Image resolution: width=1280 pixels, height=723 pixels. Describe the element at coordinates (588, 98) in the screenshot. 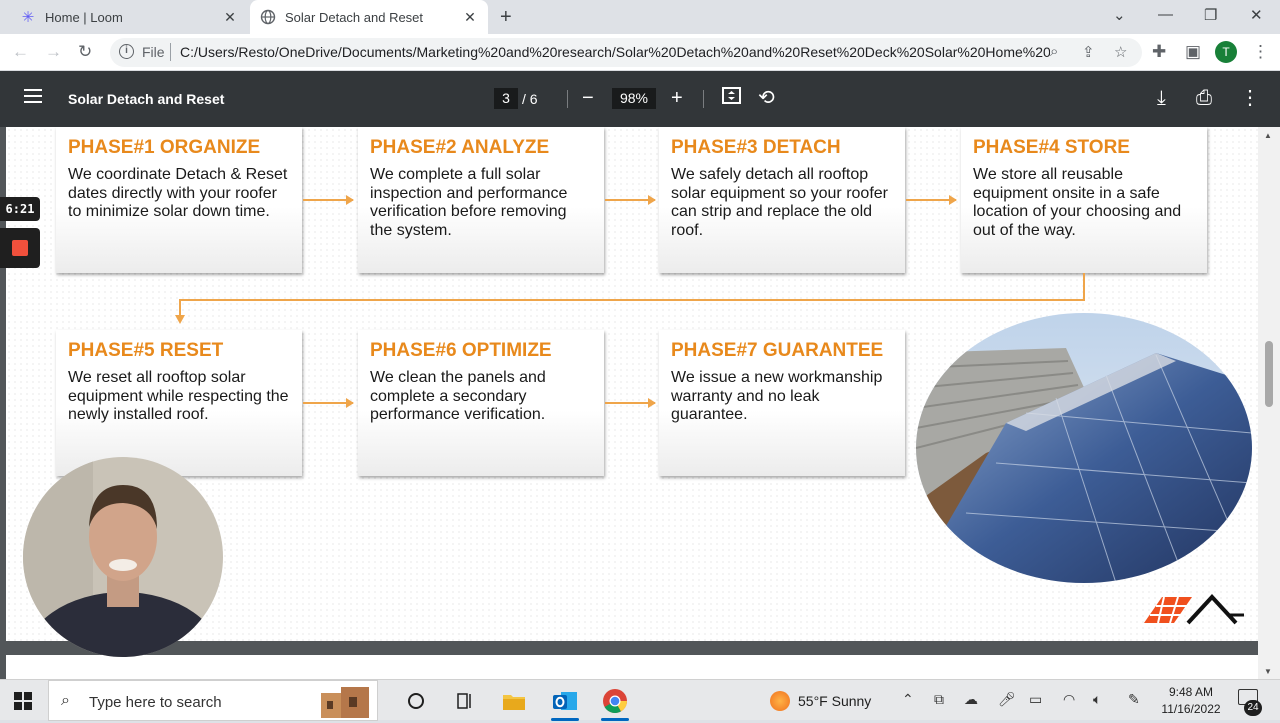

I see `zoom-out-icon: −` at that location.